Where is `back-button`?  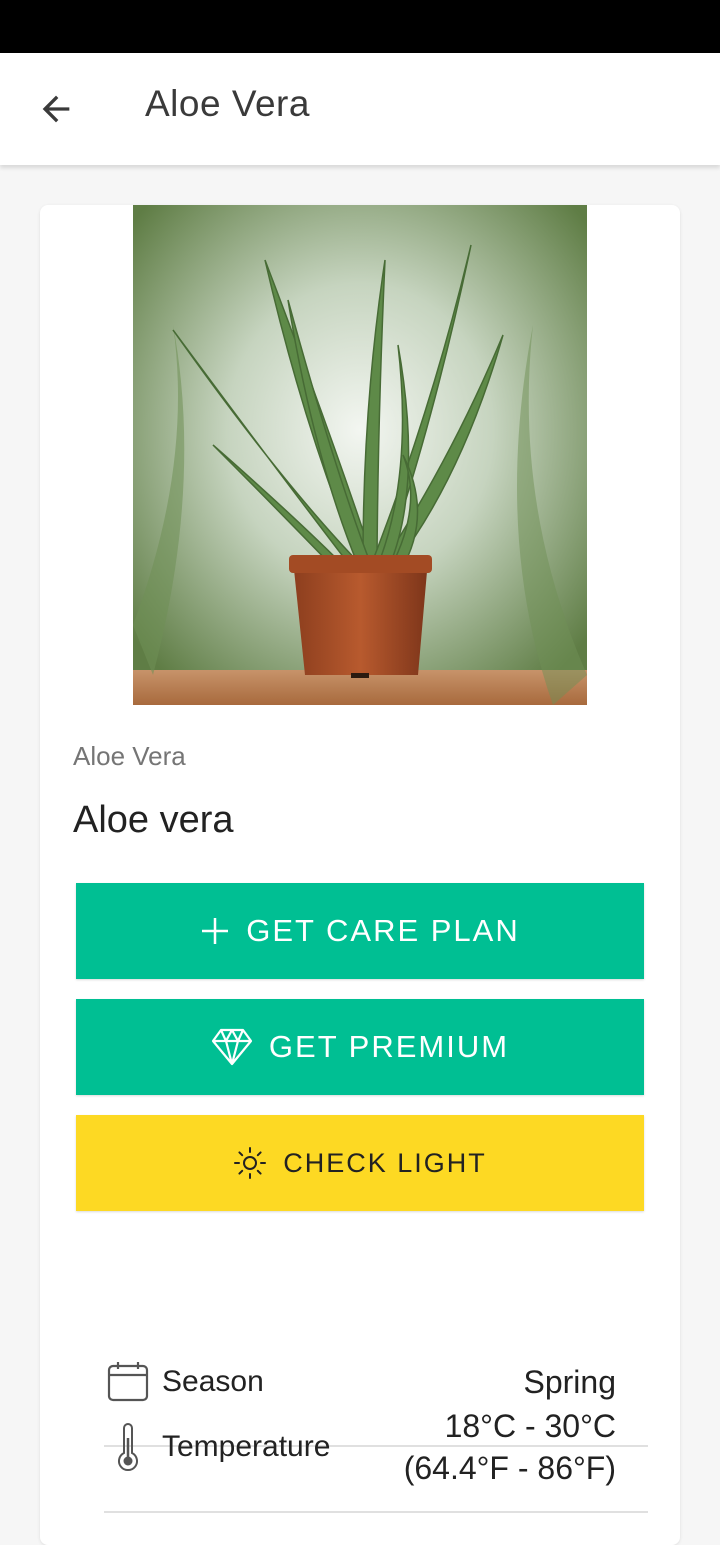 back-button is located at coordinates (56, 109).